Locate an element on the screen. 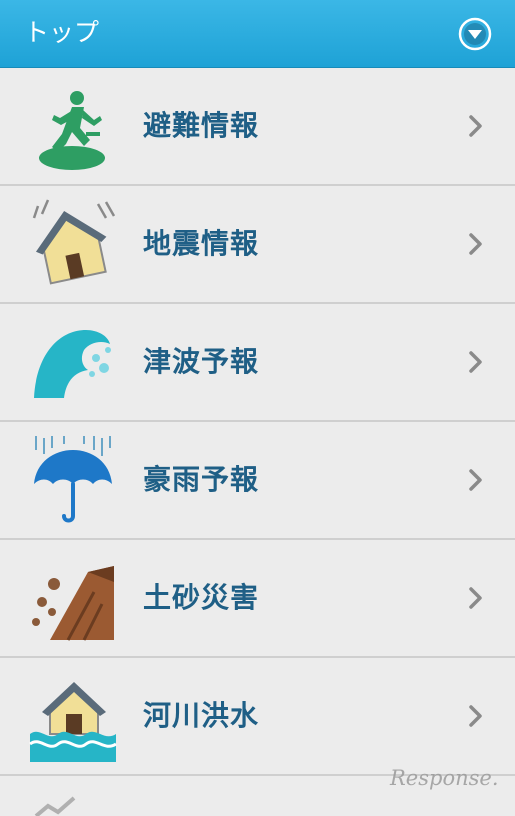 The height and width of the screenshot is (816, 515). evacuation-runner-icon is located at coordinates (72, 130).